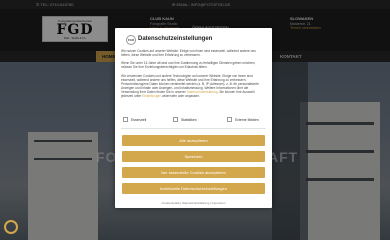 The height and width of the screenshot is (240, 390). Describe the element at coordinates (175, 39) in the screenshot. I see `consent-title: Datenschutzeinstellungen` at that location.